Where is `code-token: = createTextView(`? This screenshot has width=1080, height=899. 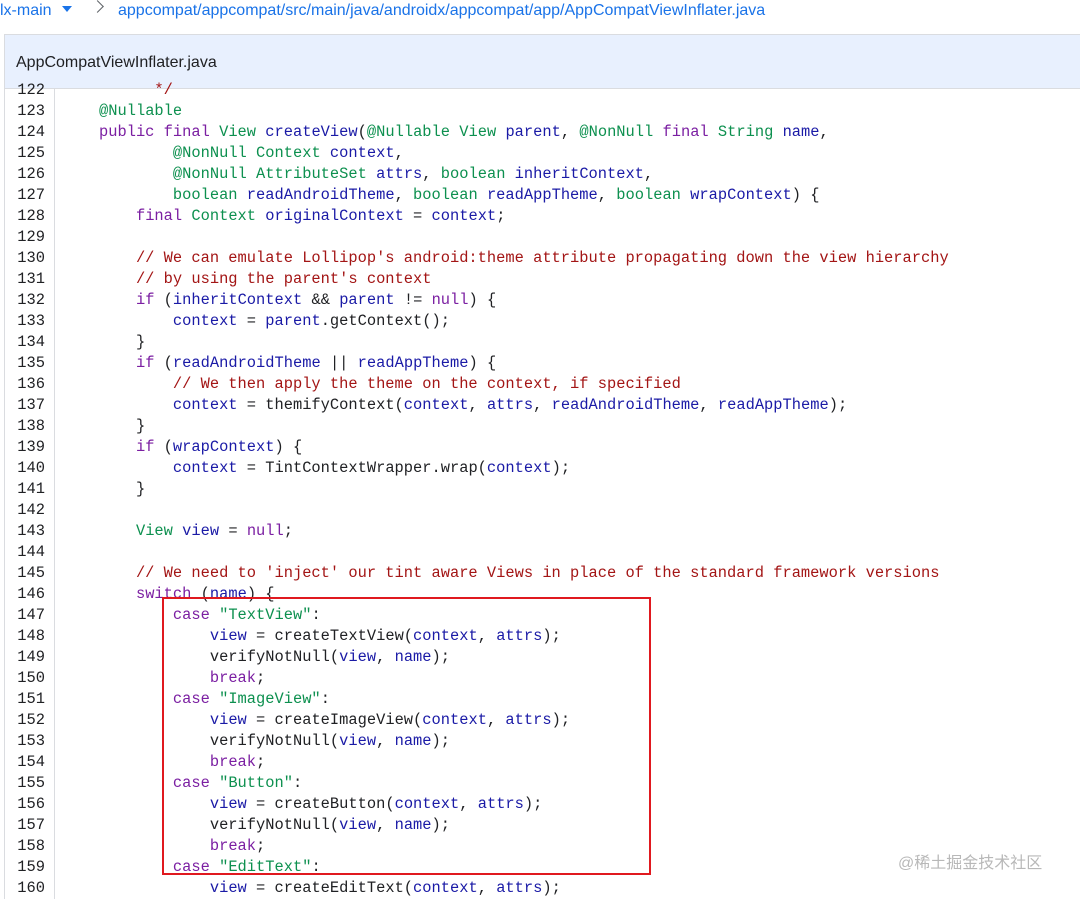
code-token: = createTextView( is located at coordinates (330, 636).